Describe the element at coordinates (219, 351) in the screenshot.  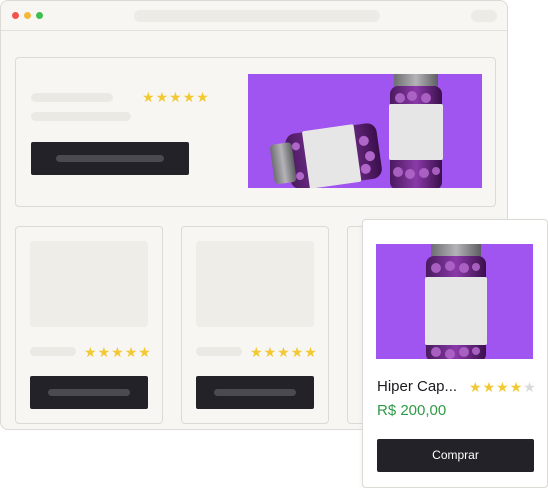
I see `product-card-2-title-placeholder` at that location.